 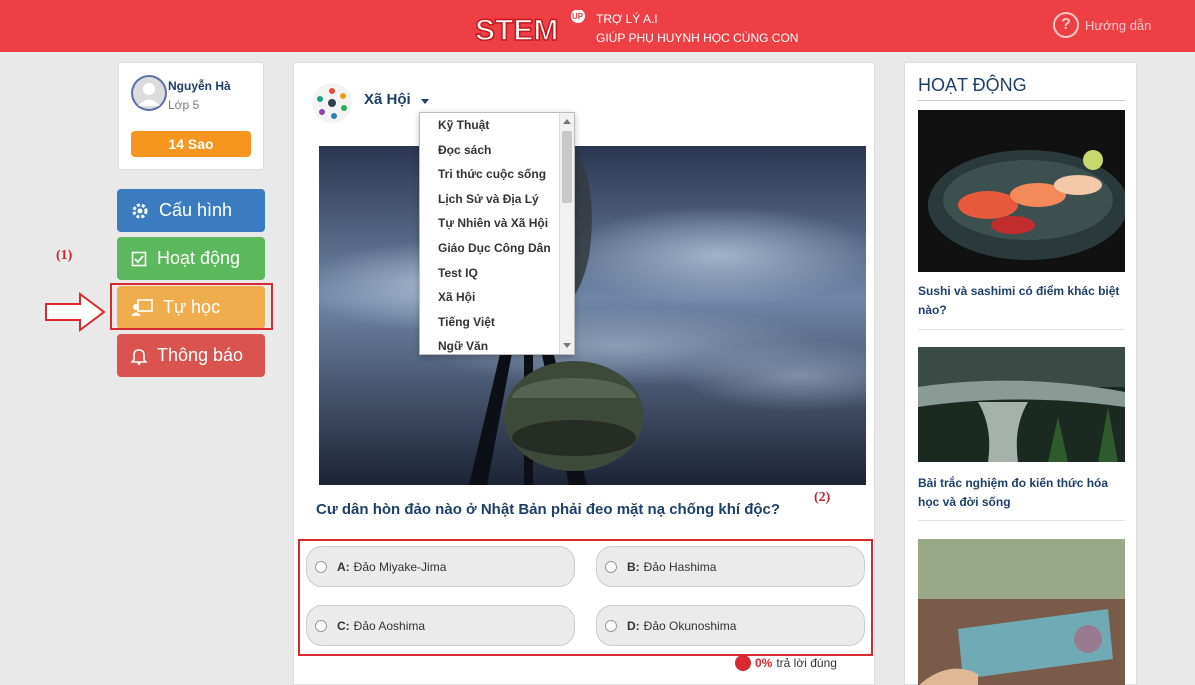 I want to click on answer-option-d: D: Đảo Okunoshima, so click(x=730, y=625).